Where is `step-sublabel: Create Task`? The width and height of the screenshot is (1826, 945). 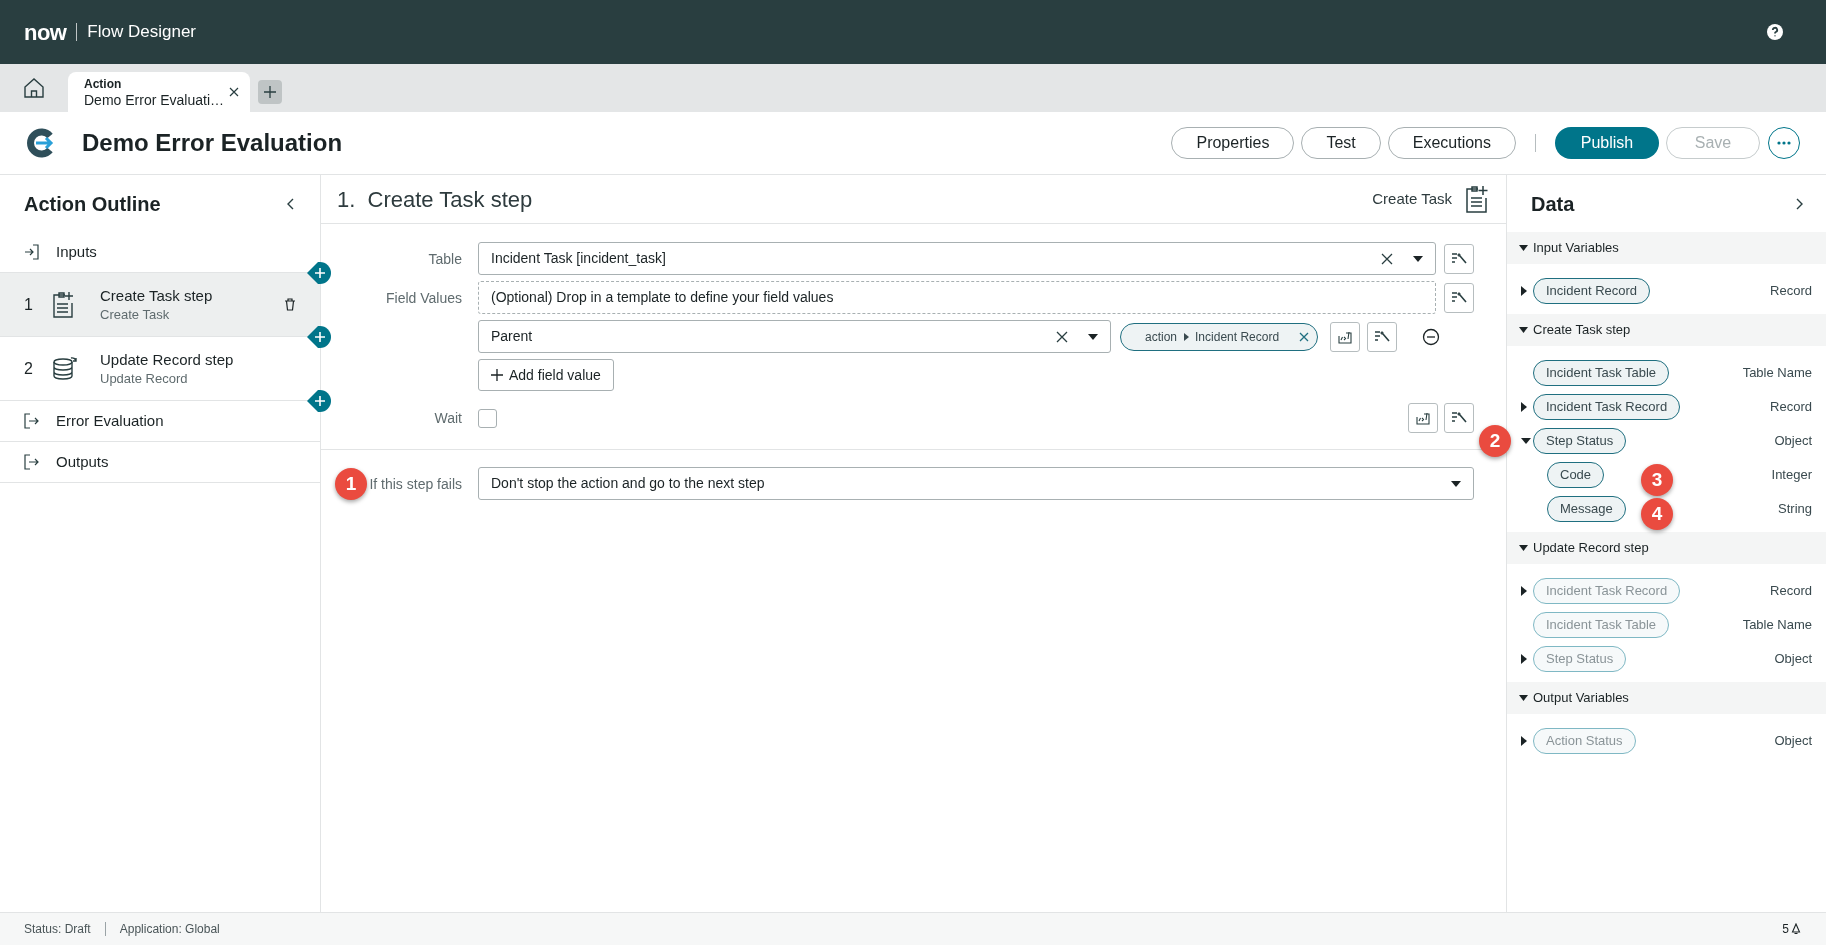 step-sublabel: Create Task is located at coordinates (135, 314).